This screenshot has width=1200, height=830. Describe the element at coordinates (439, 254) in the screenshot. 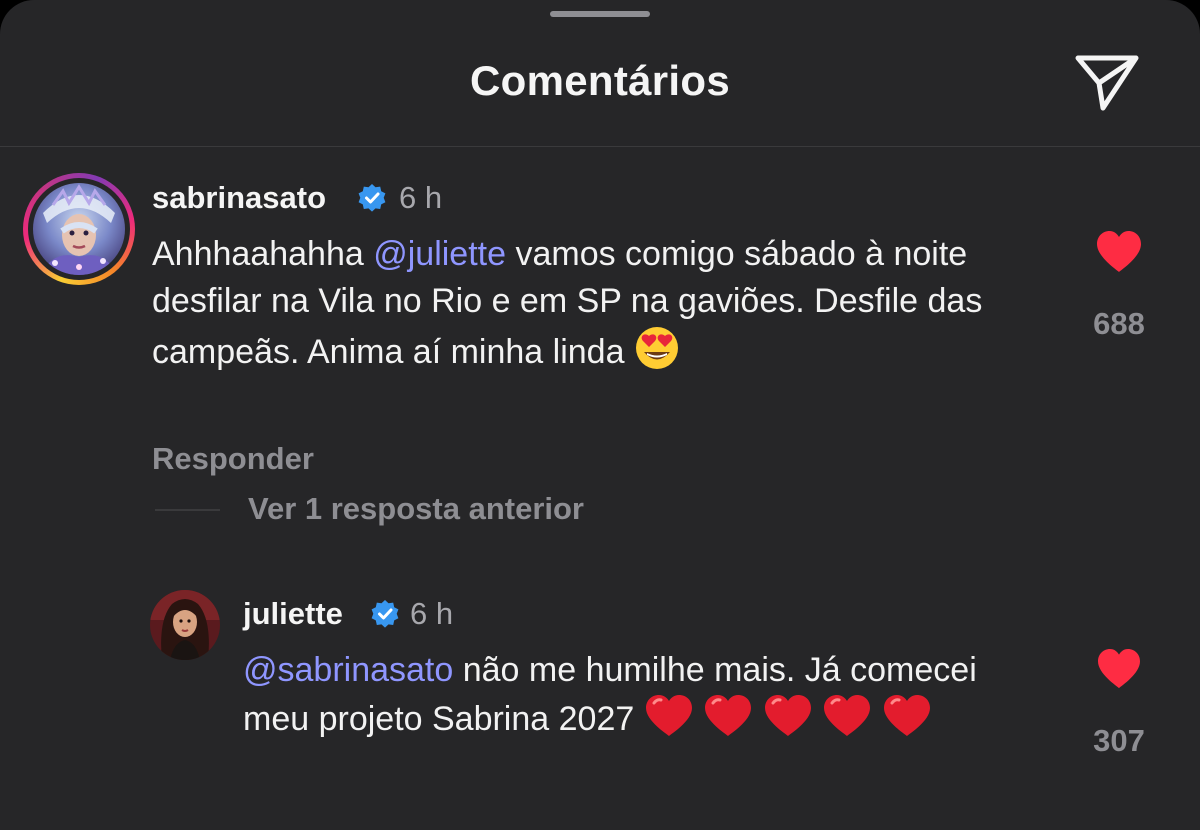

I see `mention-link: @juliette` at that location.